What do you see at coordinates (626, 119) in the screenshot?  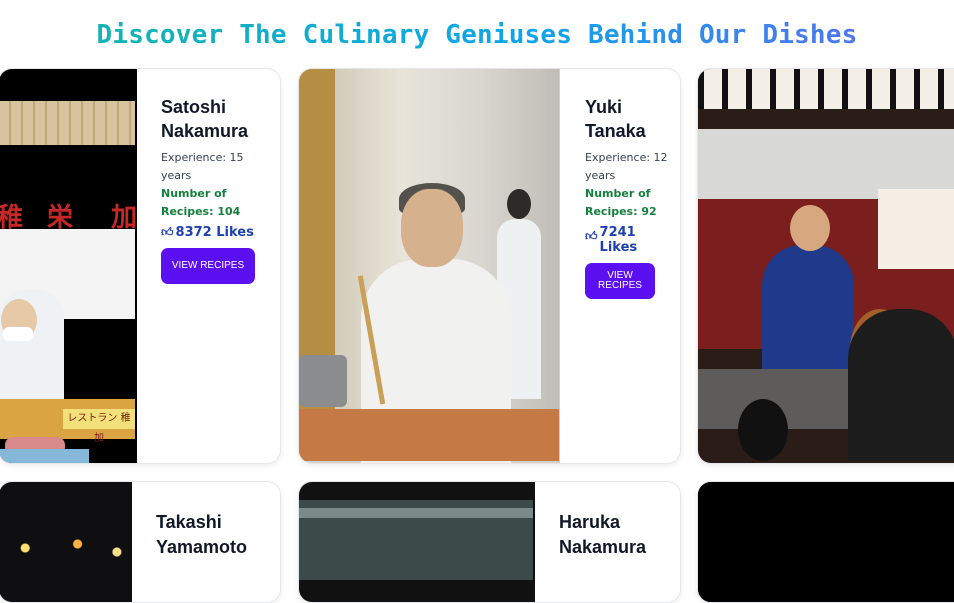 I see `chef-name: Yuki Tanaka` at bounding box center [626, 119].